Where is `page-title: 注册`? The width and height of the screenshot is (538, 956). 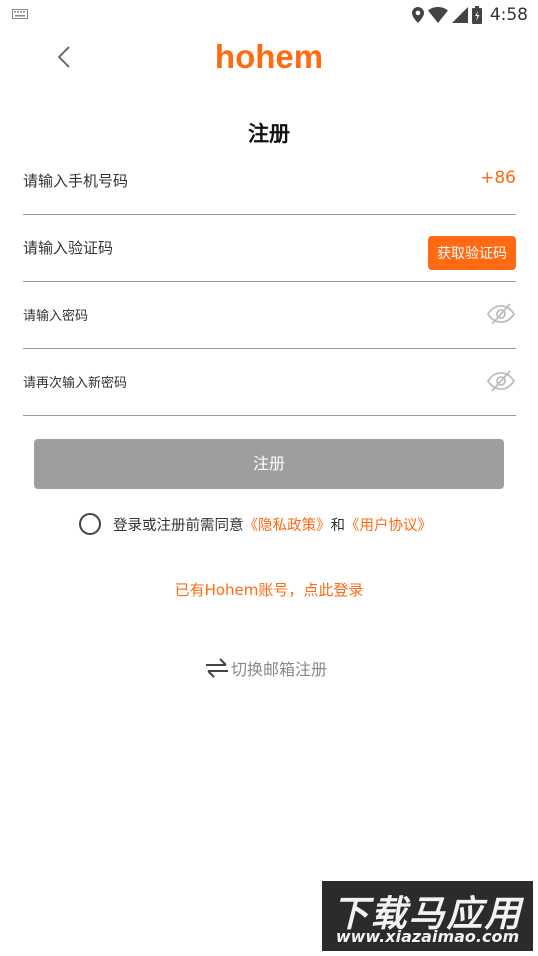 page-title: 注册 is located at coordinates (269, 134).